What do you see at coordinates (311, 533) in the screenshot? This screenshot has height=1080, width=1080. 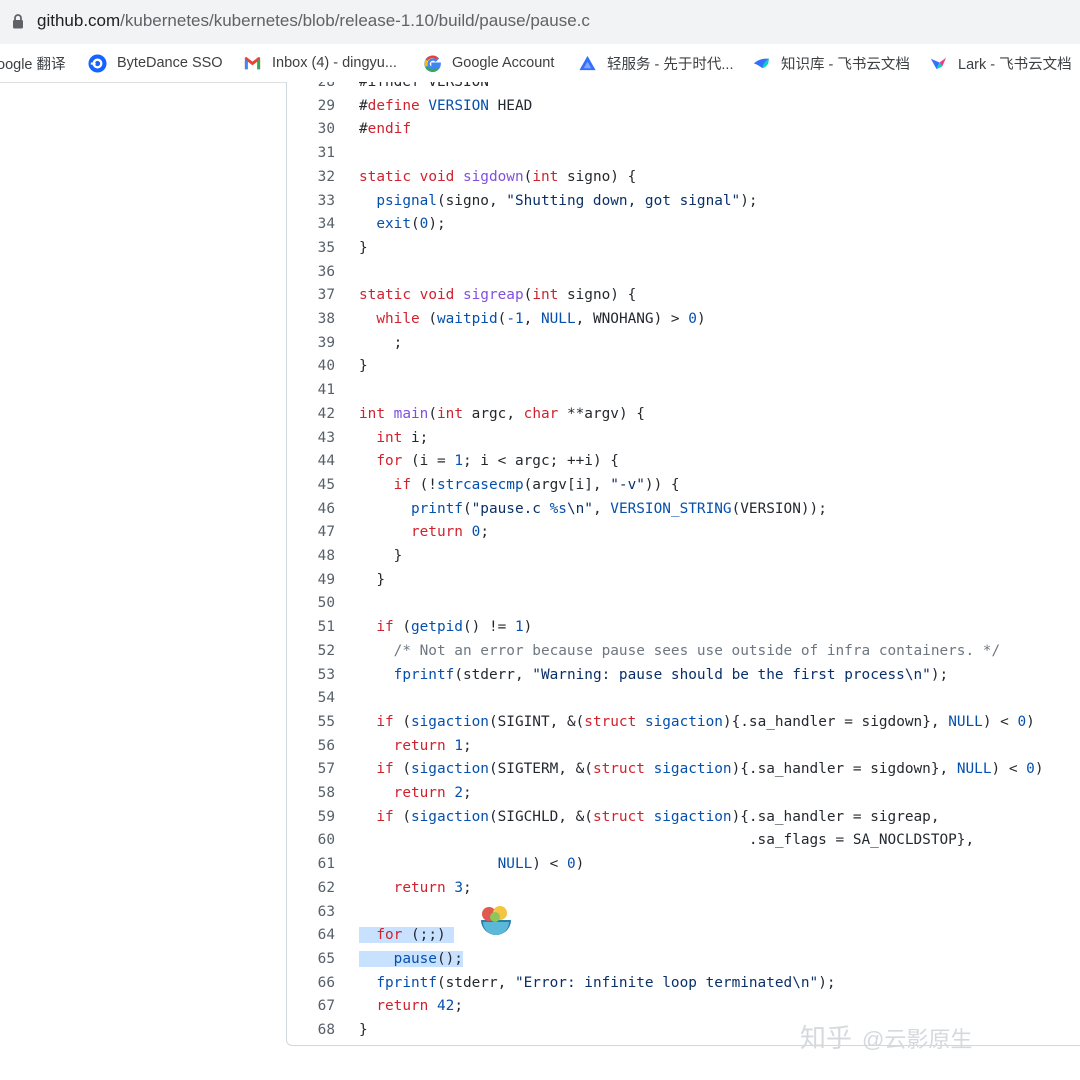 I see `line-number: 47` at bounding box center [311, 533].